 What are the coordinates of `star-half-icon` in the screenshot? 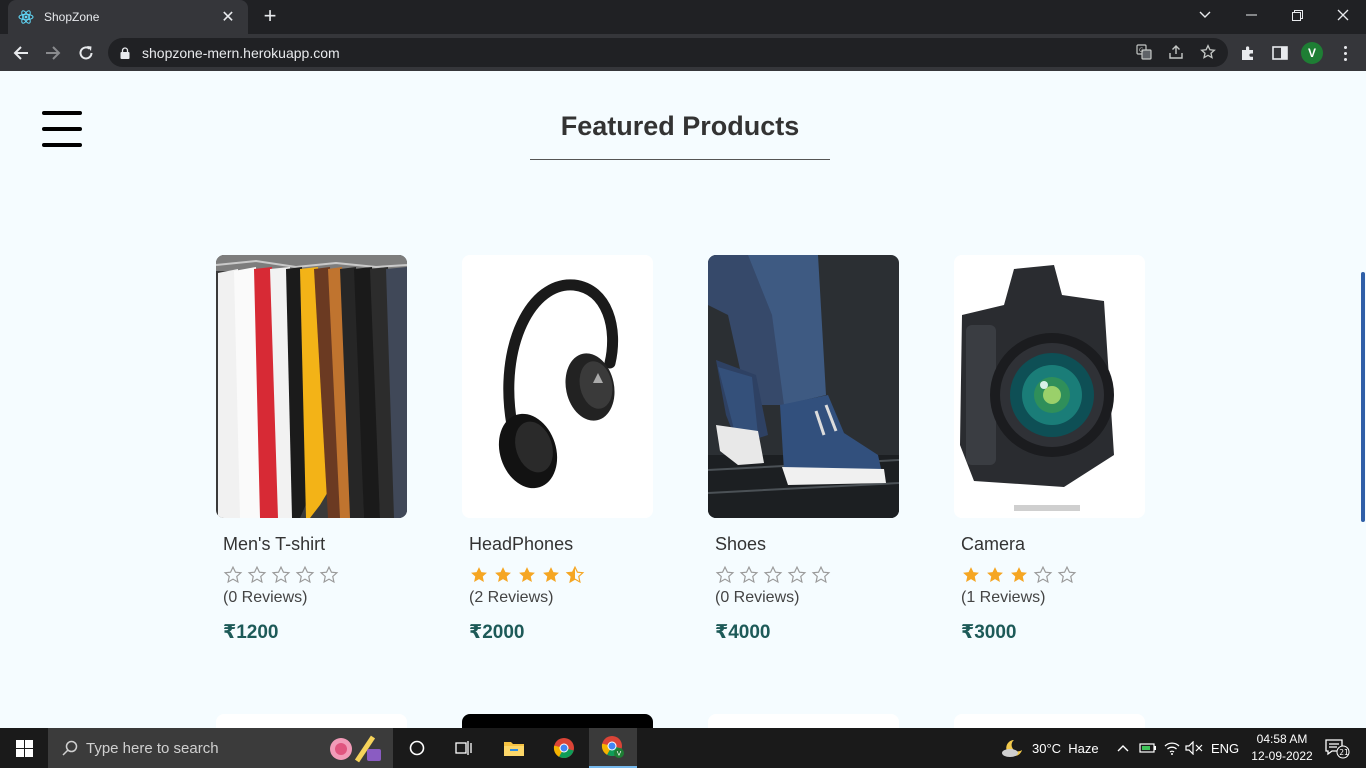 It's located at (575, 574).